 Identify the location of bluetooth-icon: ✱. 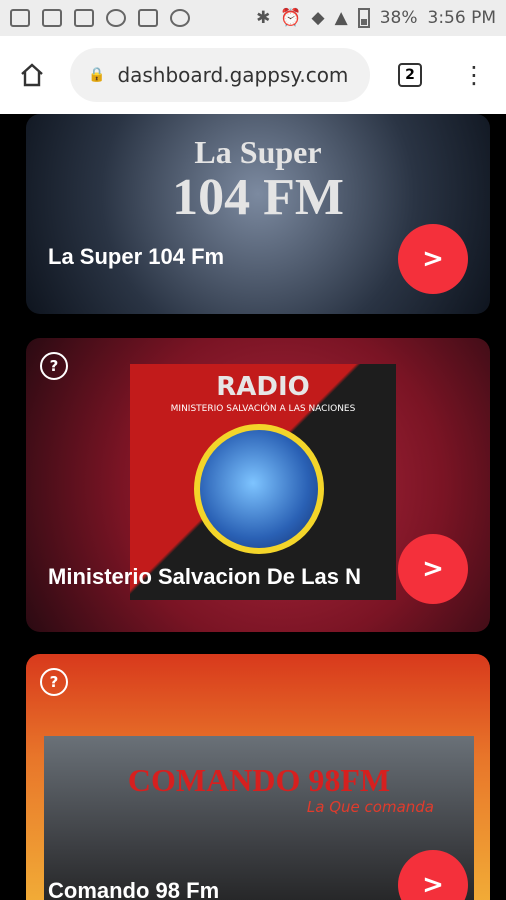
(263, 18).